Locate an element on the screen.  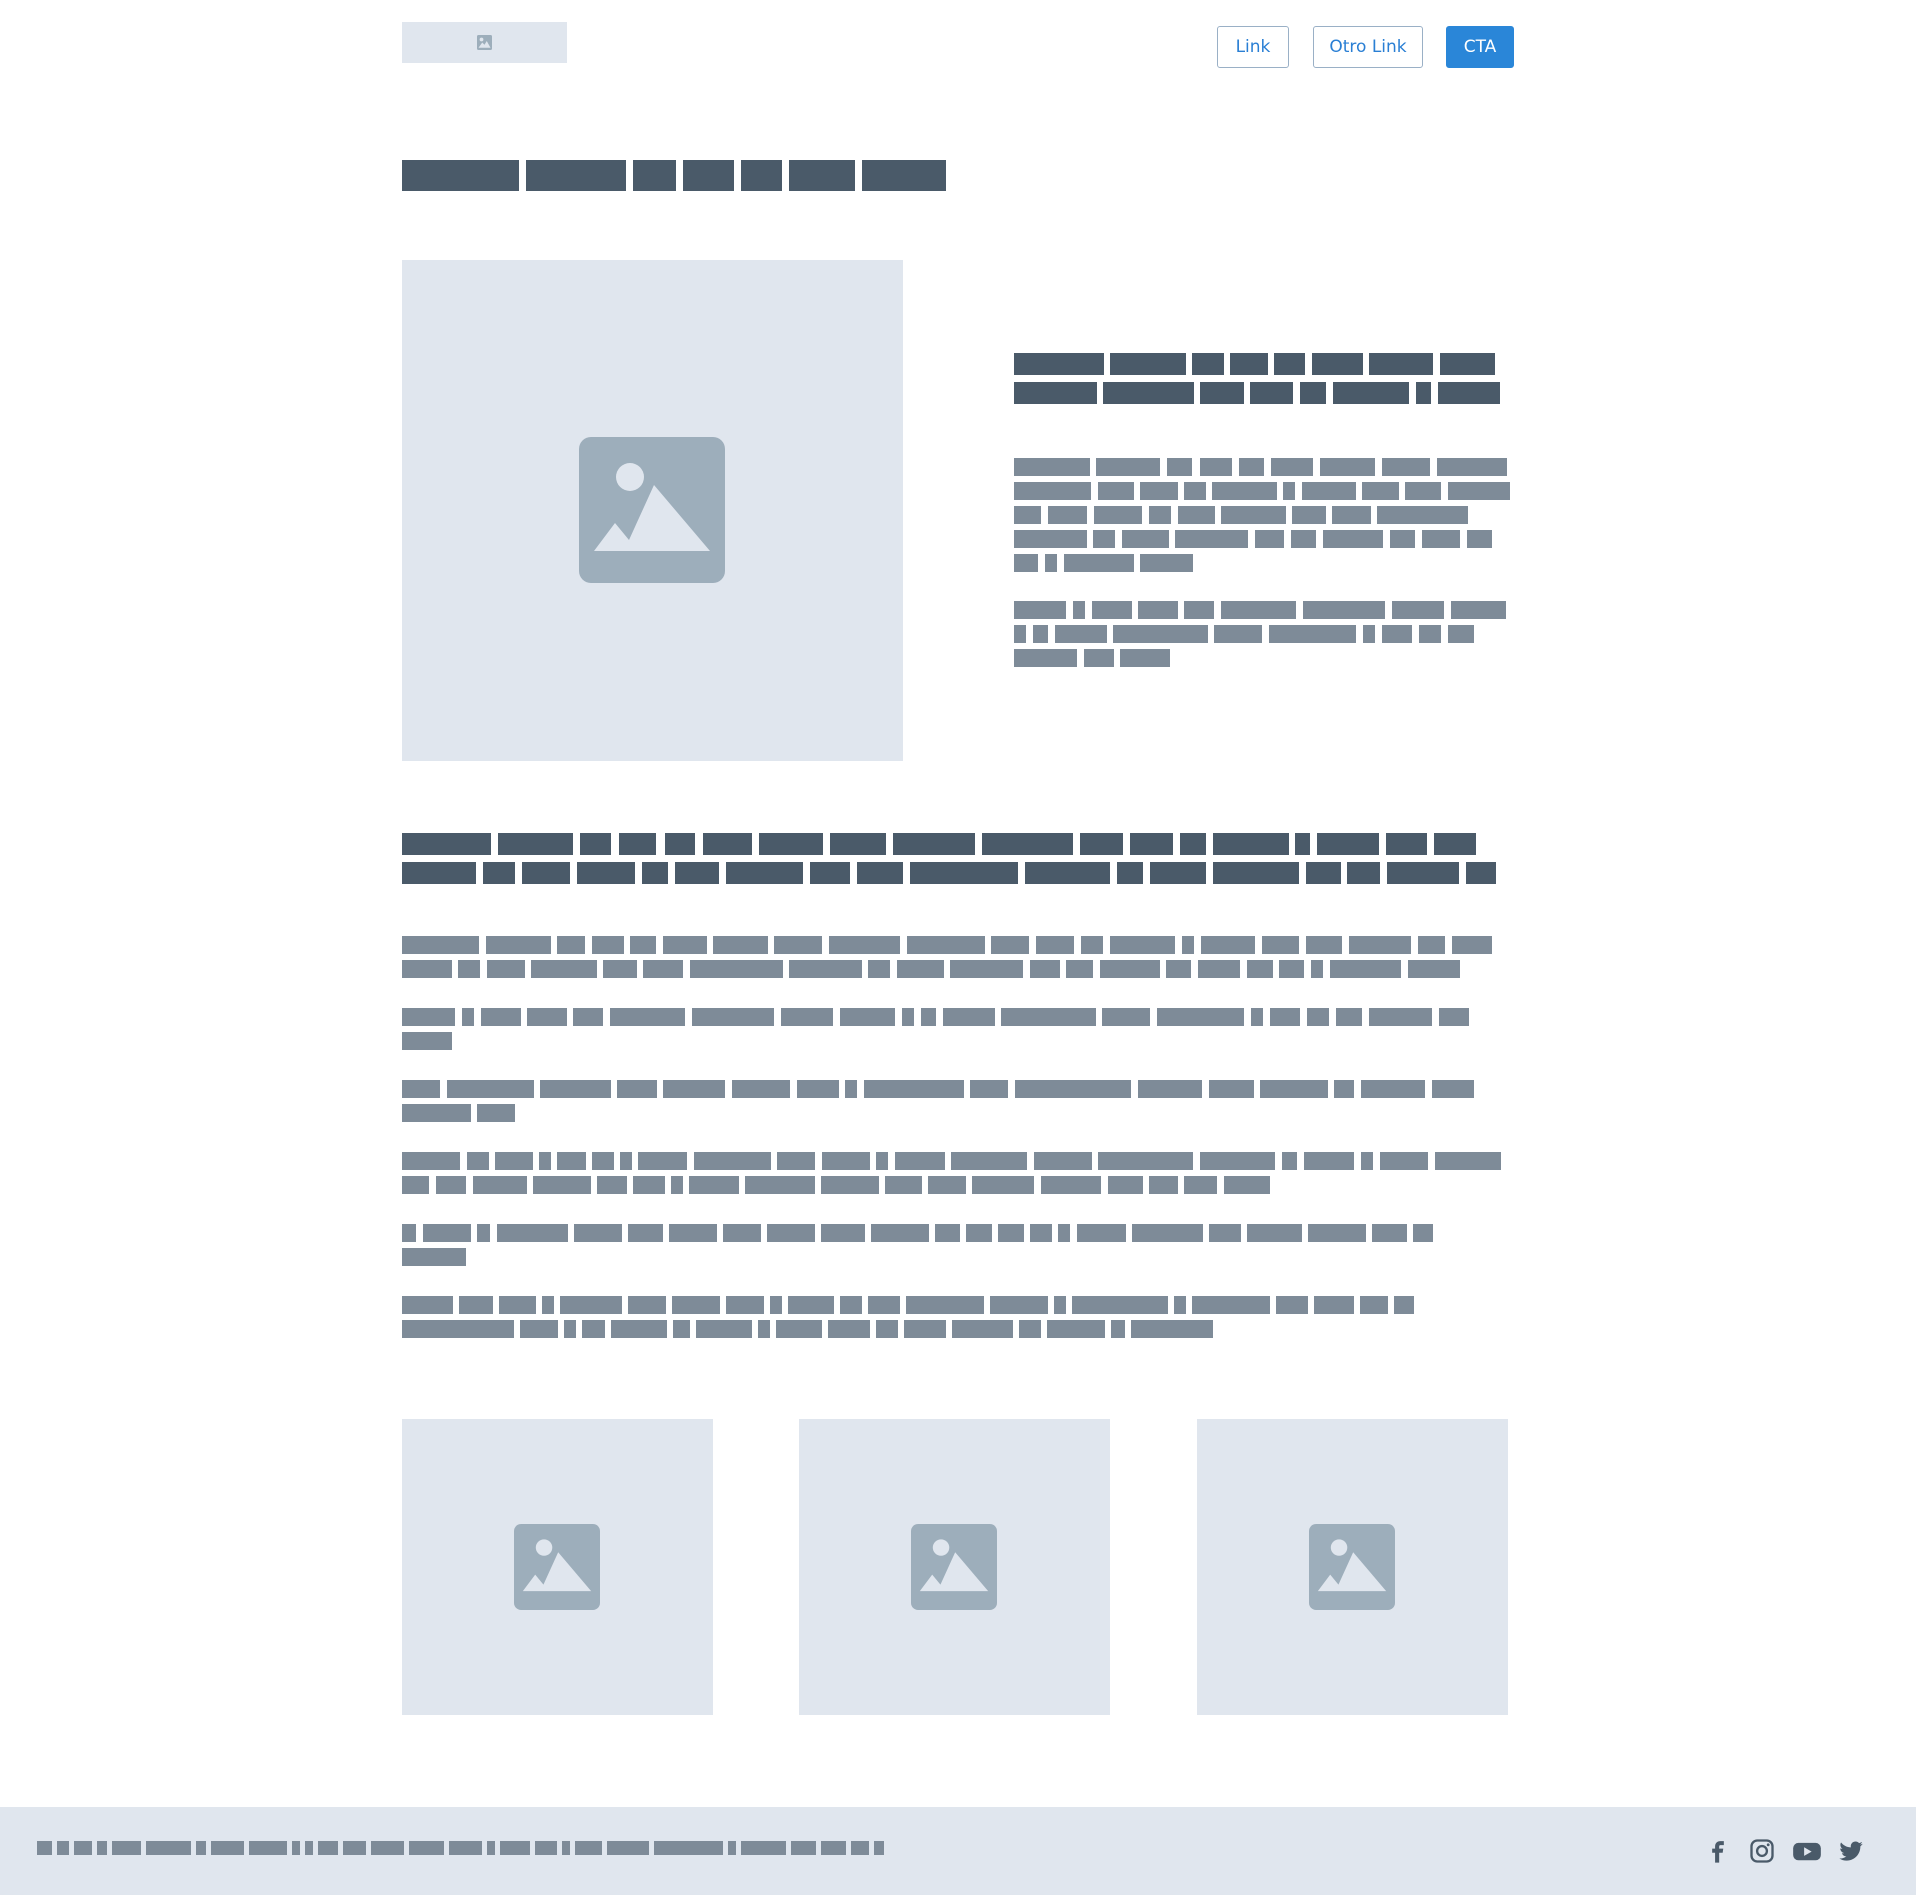
footer is located at coordinates (958, 1851).